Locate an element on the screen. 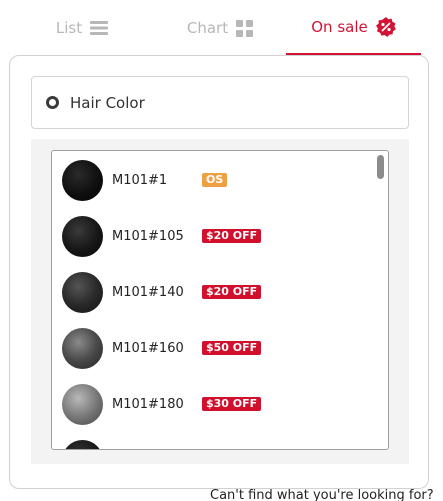 This screenshot has height=501, width=443. item-name: M101#160 is located at coordinates (148, 348).